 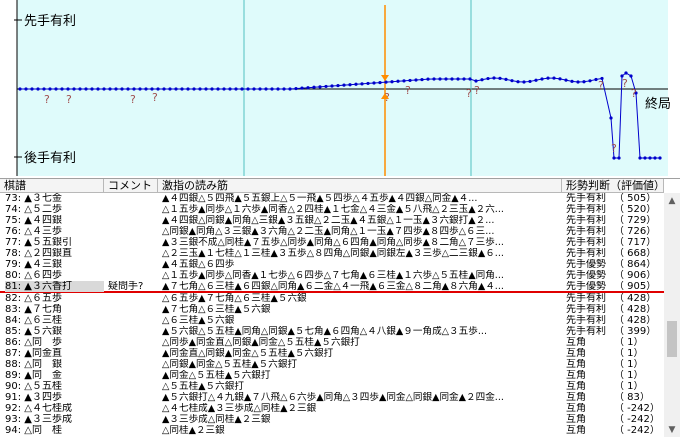 I want to click on move-cell: 90: △５五桂, so click(x=33, y=386).